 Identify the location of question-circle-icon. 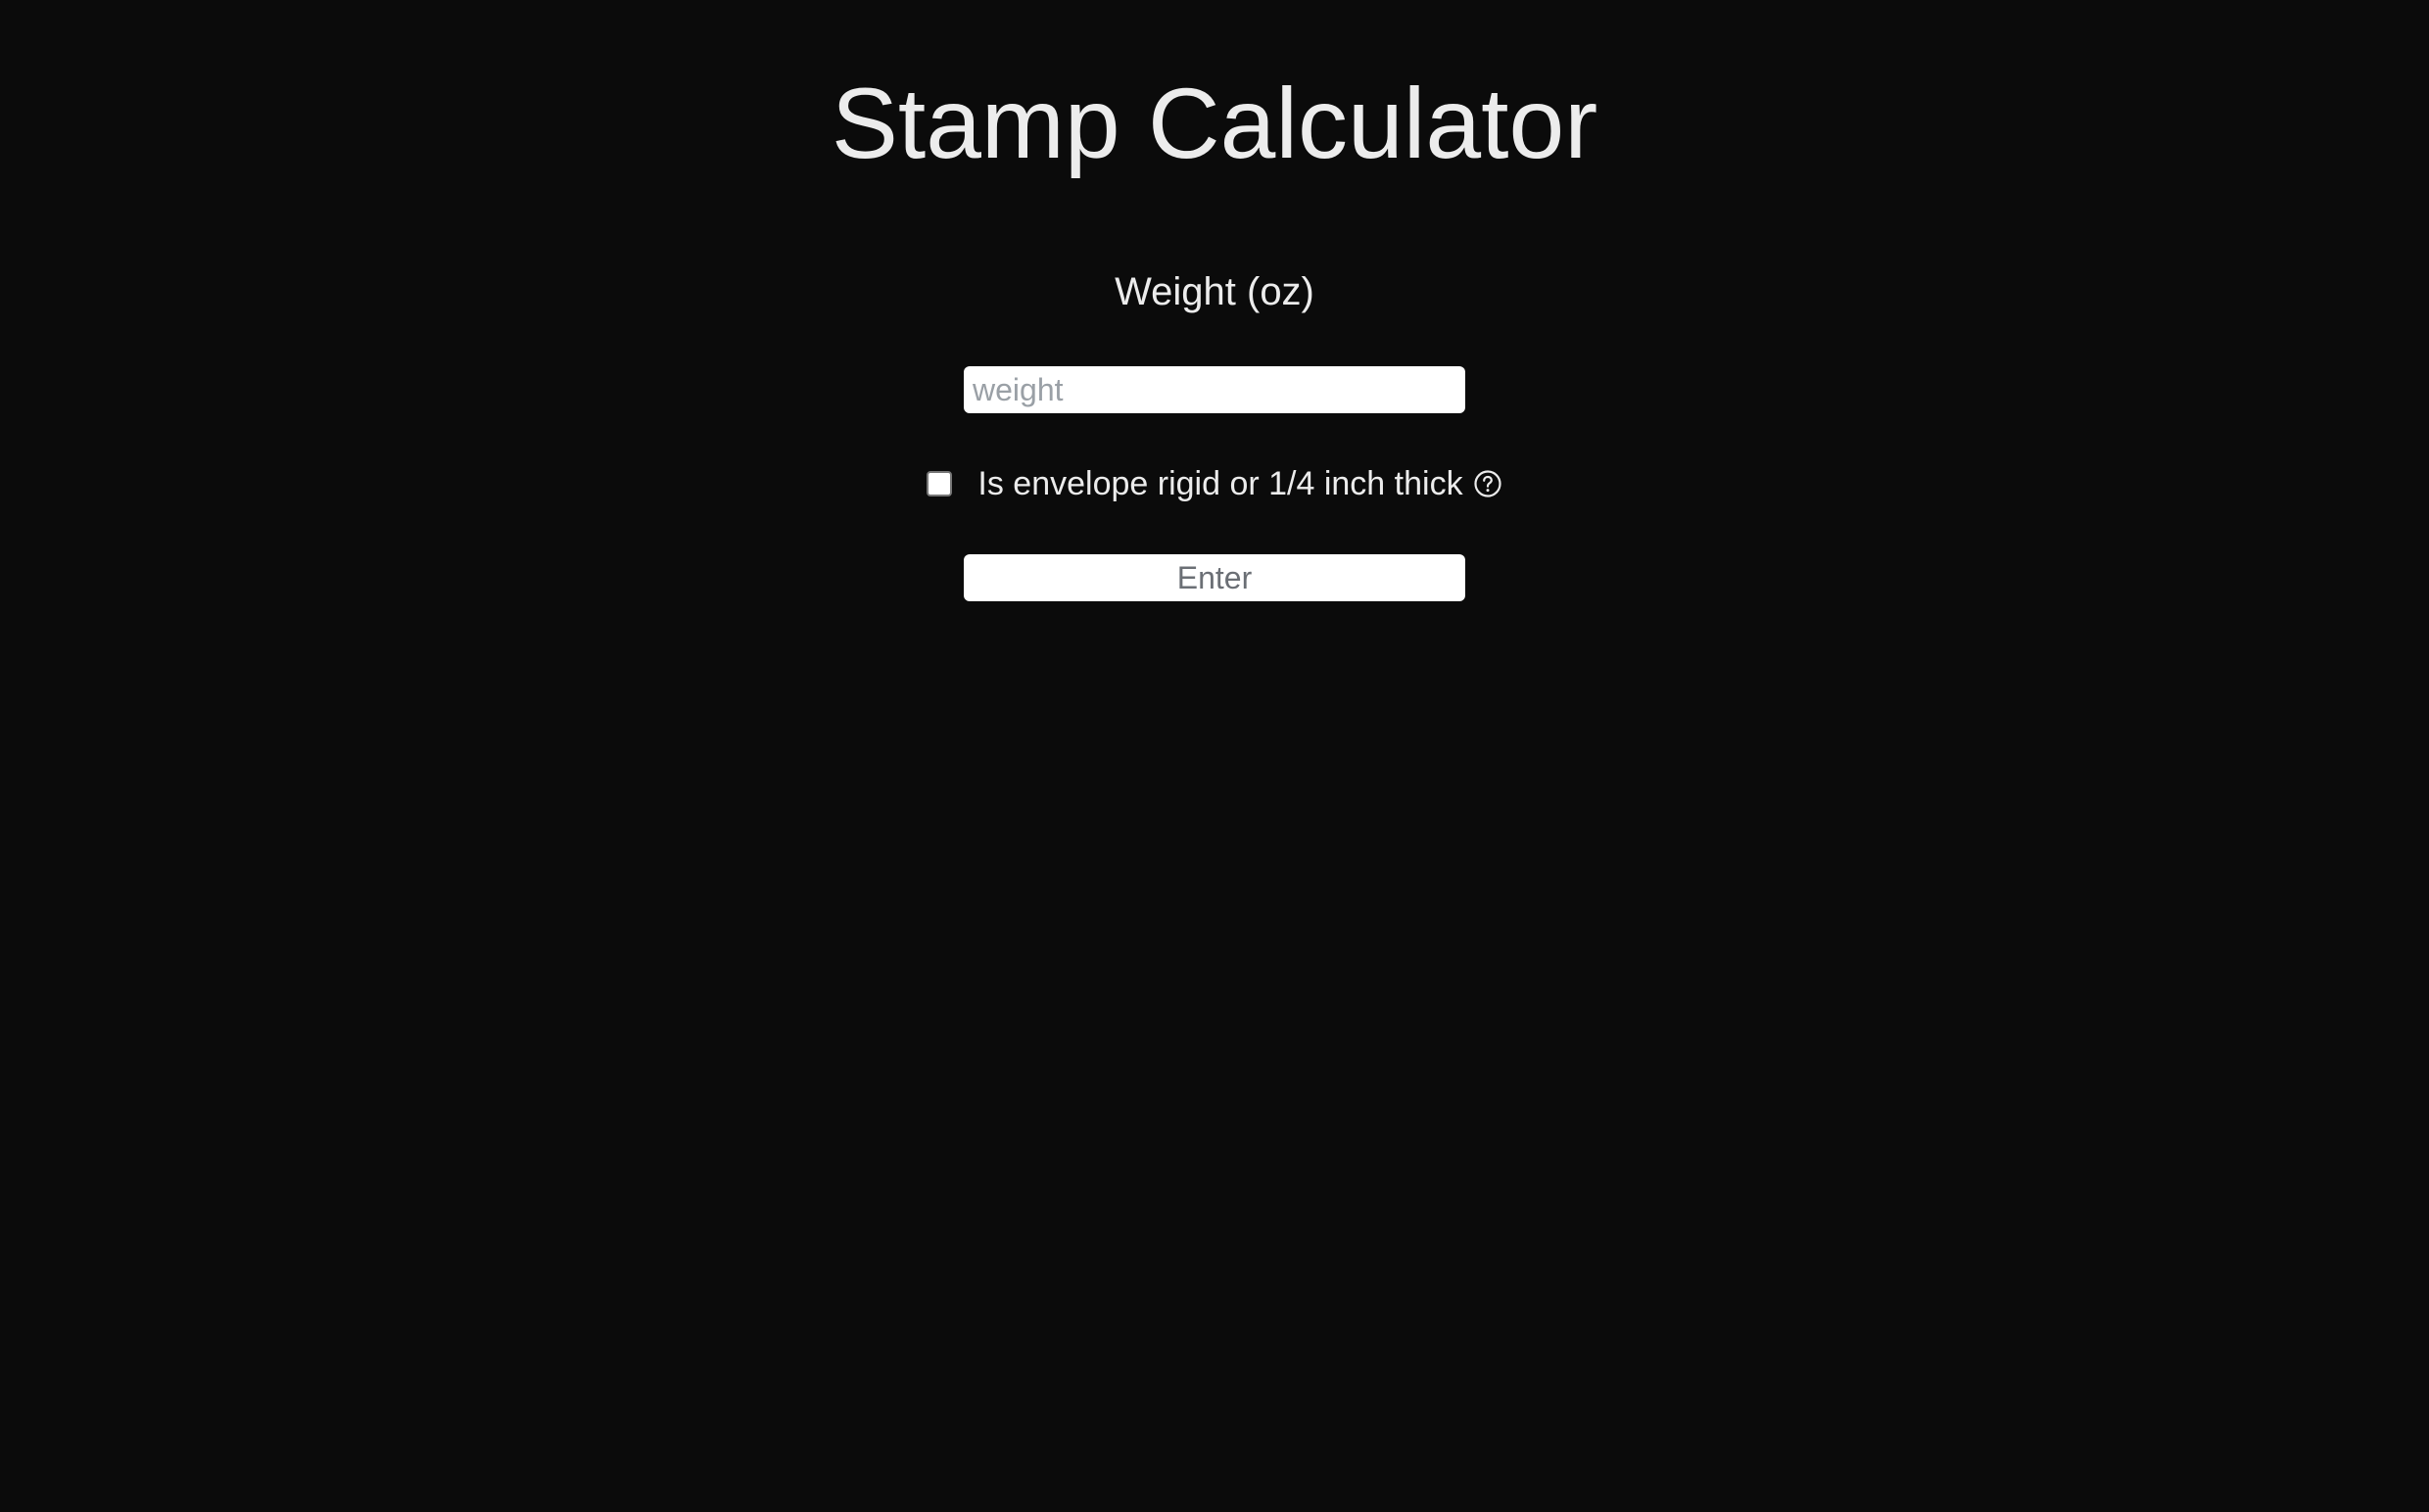
(1488, 484).